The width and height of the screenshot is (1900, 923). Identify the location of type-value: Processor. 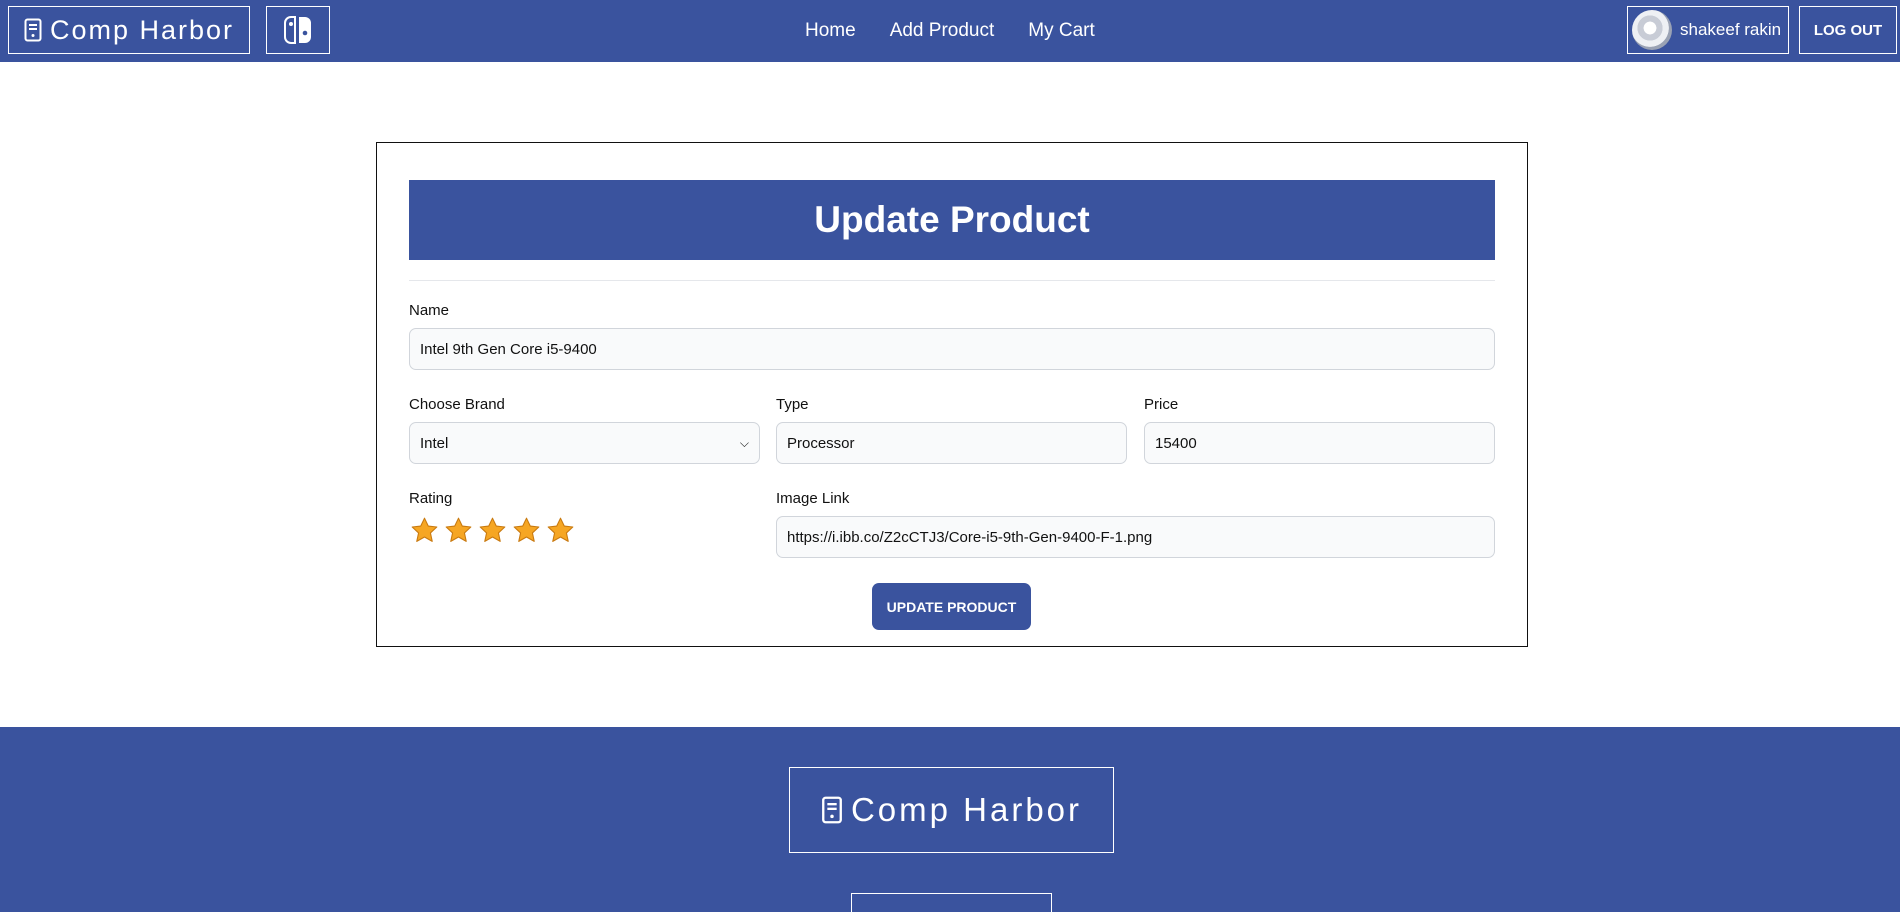
(821, 443).